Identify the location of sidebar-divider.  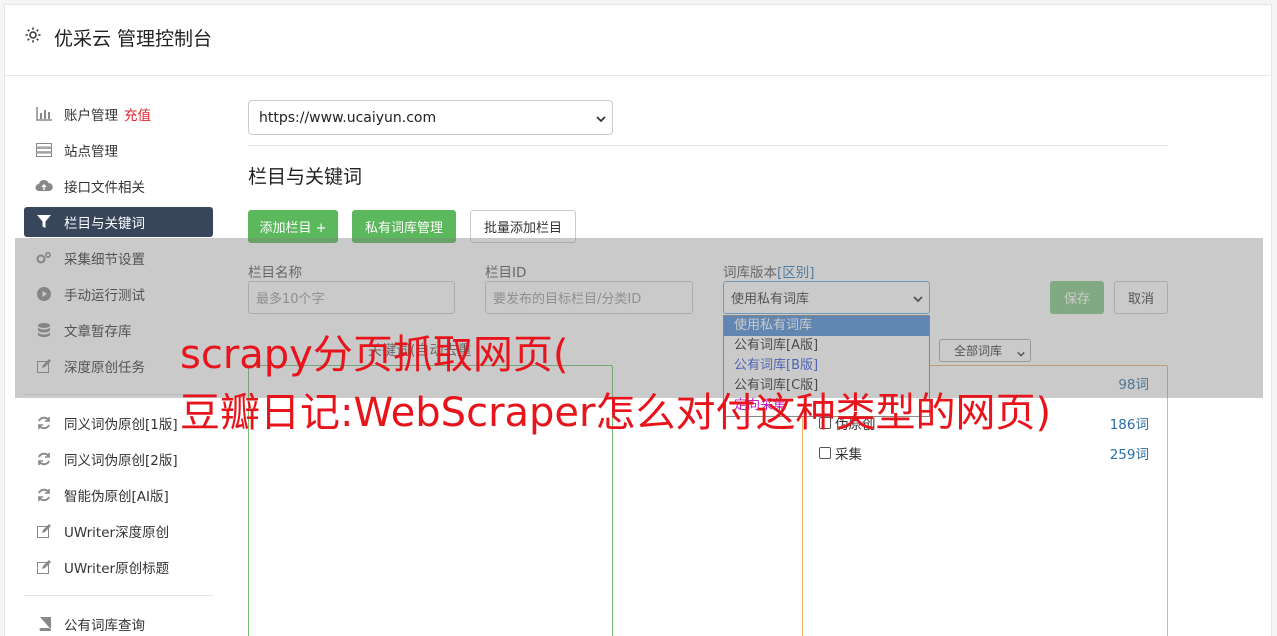
(118, 595).